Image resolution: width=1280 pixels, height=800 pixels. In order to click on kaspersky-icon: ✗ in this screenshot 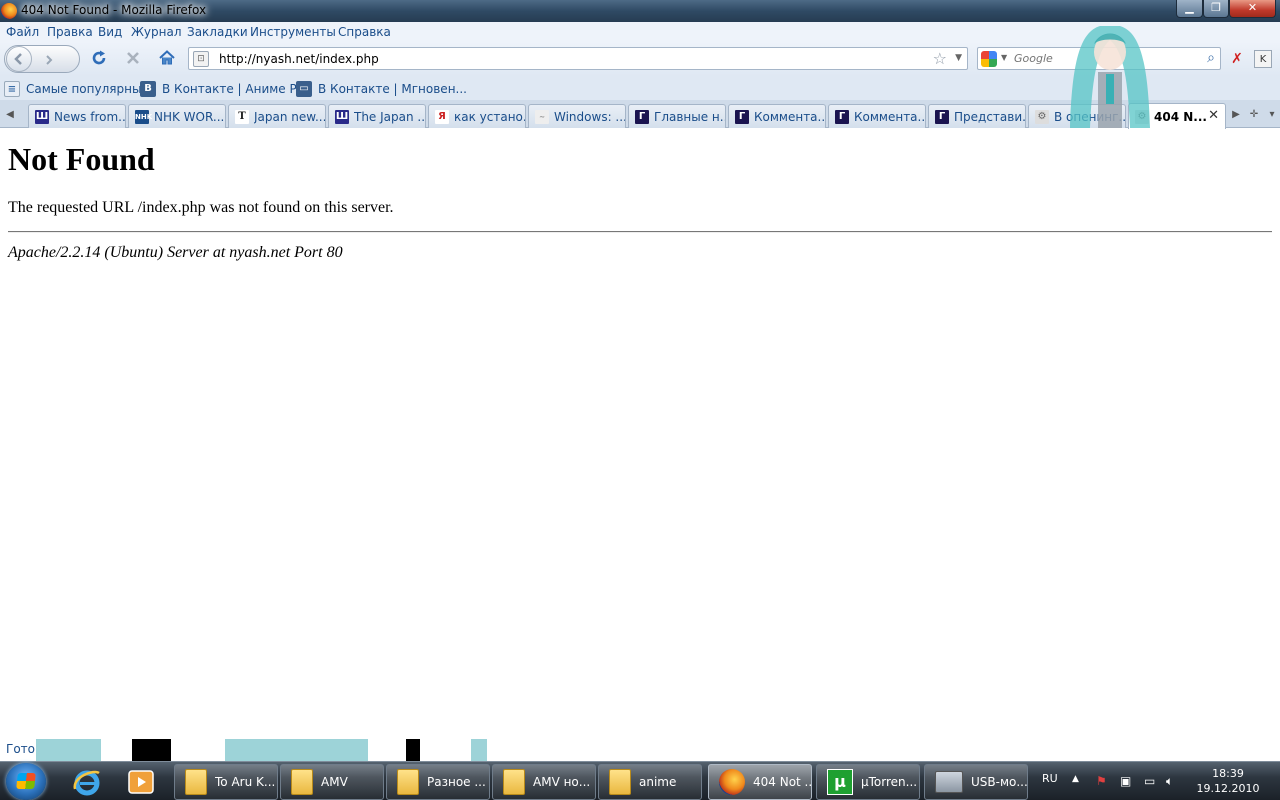, I will do `click(1237, 59)`.